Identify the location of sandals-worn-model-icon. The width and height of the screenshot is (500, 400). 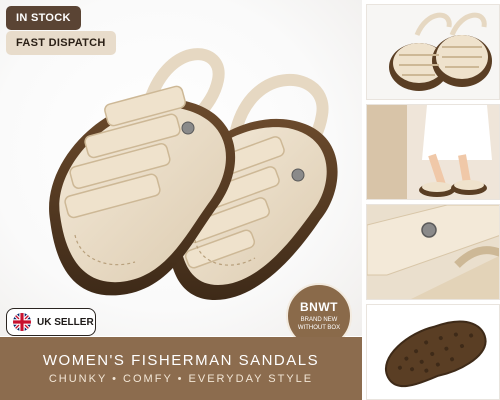
(429, 152).